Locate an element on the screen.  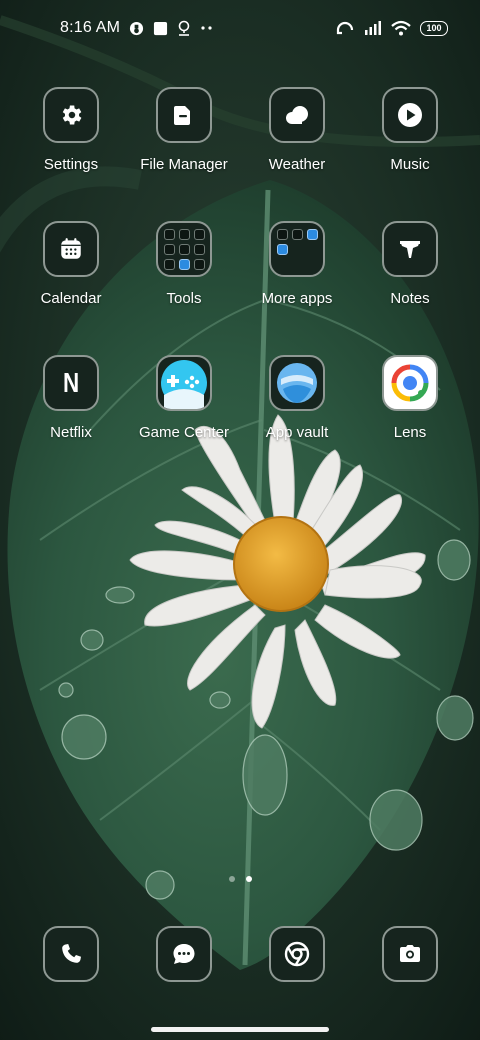
chat-bubble-icon is located at coordinates (184, 954).